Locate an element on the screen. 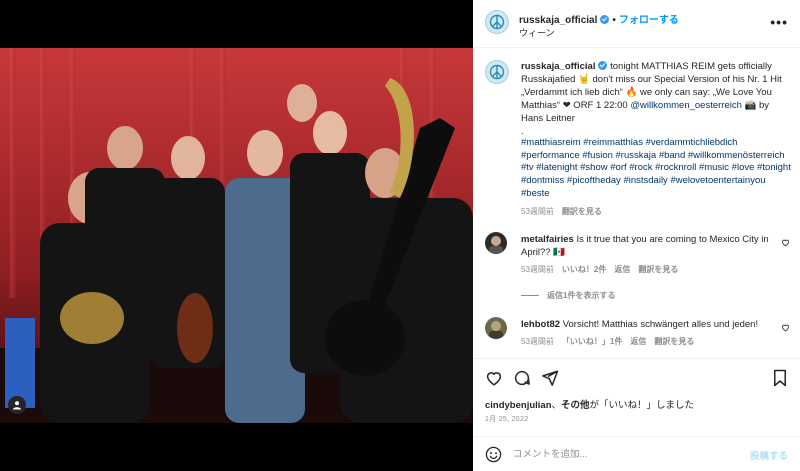 This screenshot has width=800, height=471. comment-meta: 53週間前 いいね！2件 返信 翻訳を見る is located at coordinates (646, 269).